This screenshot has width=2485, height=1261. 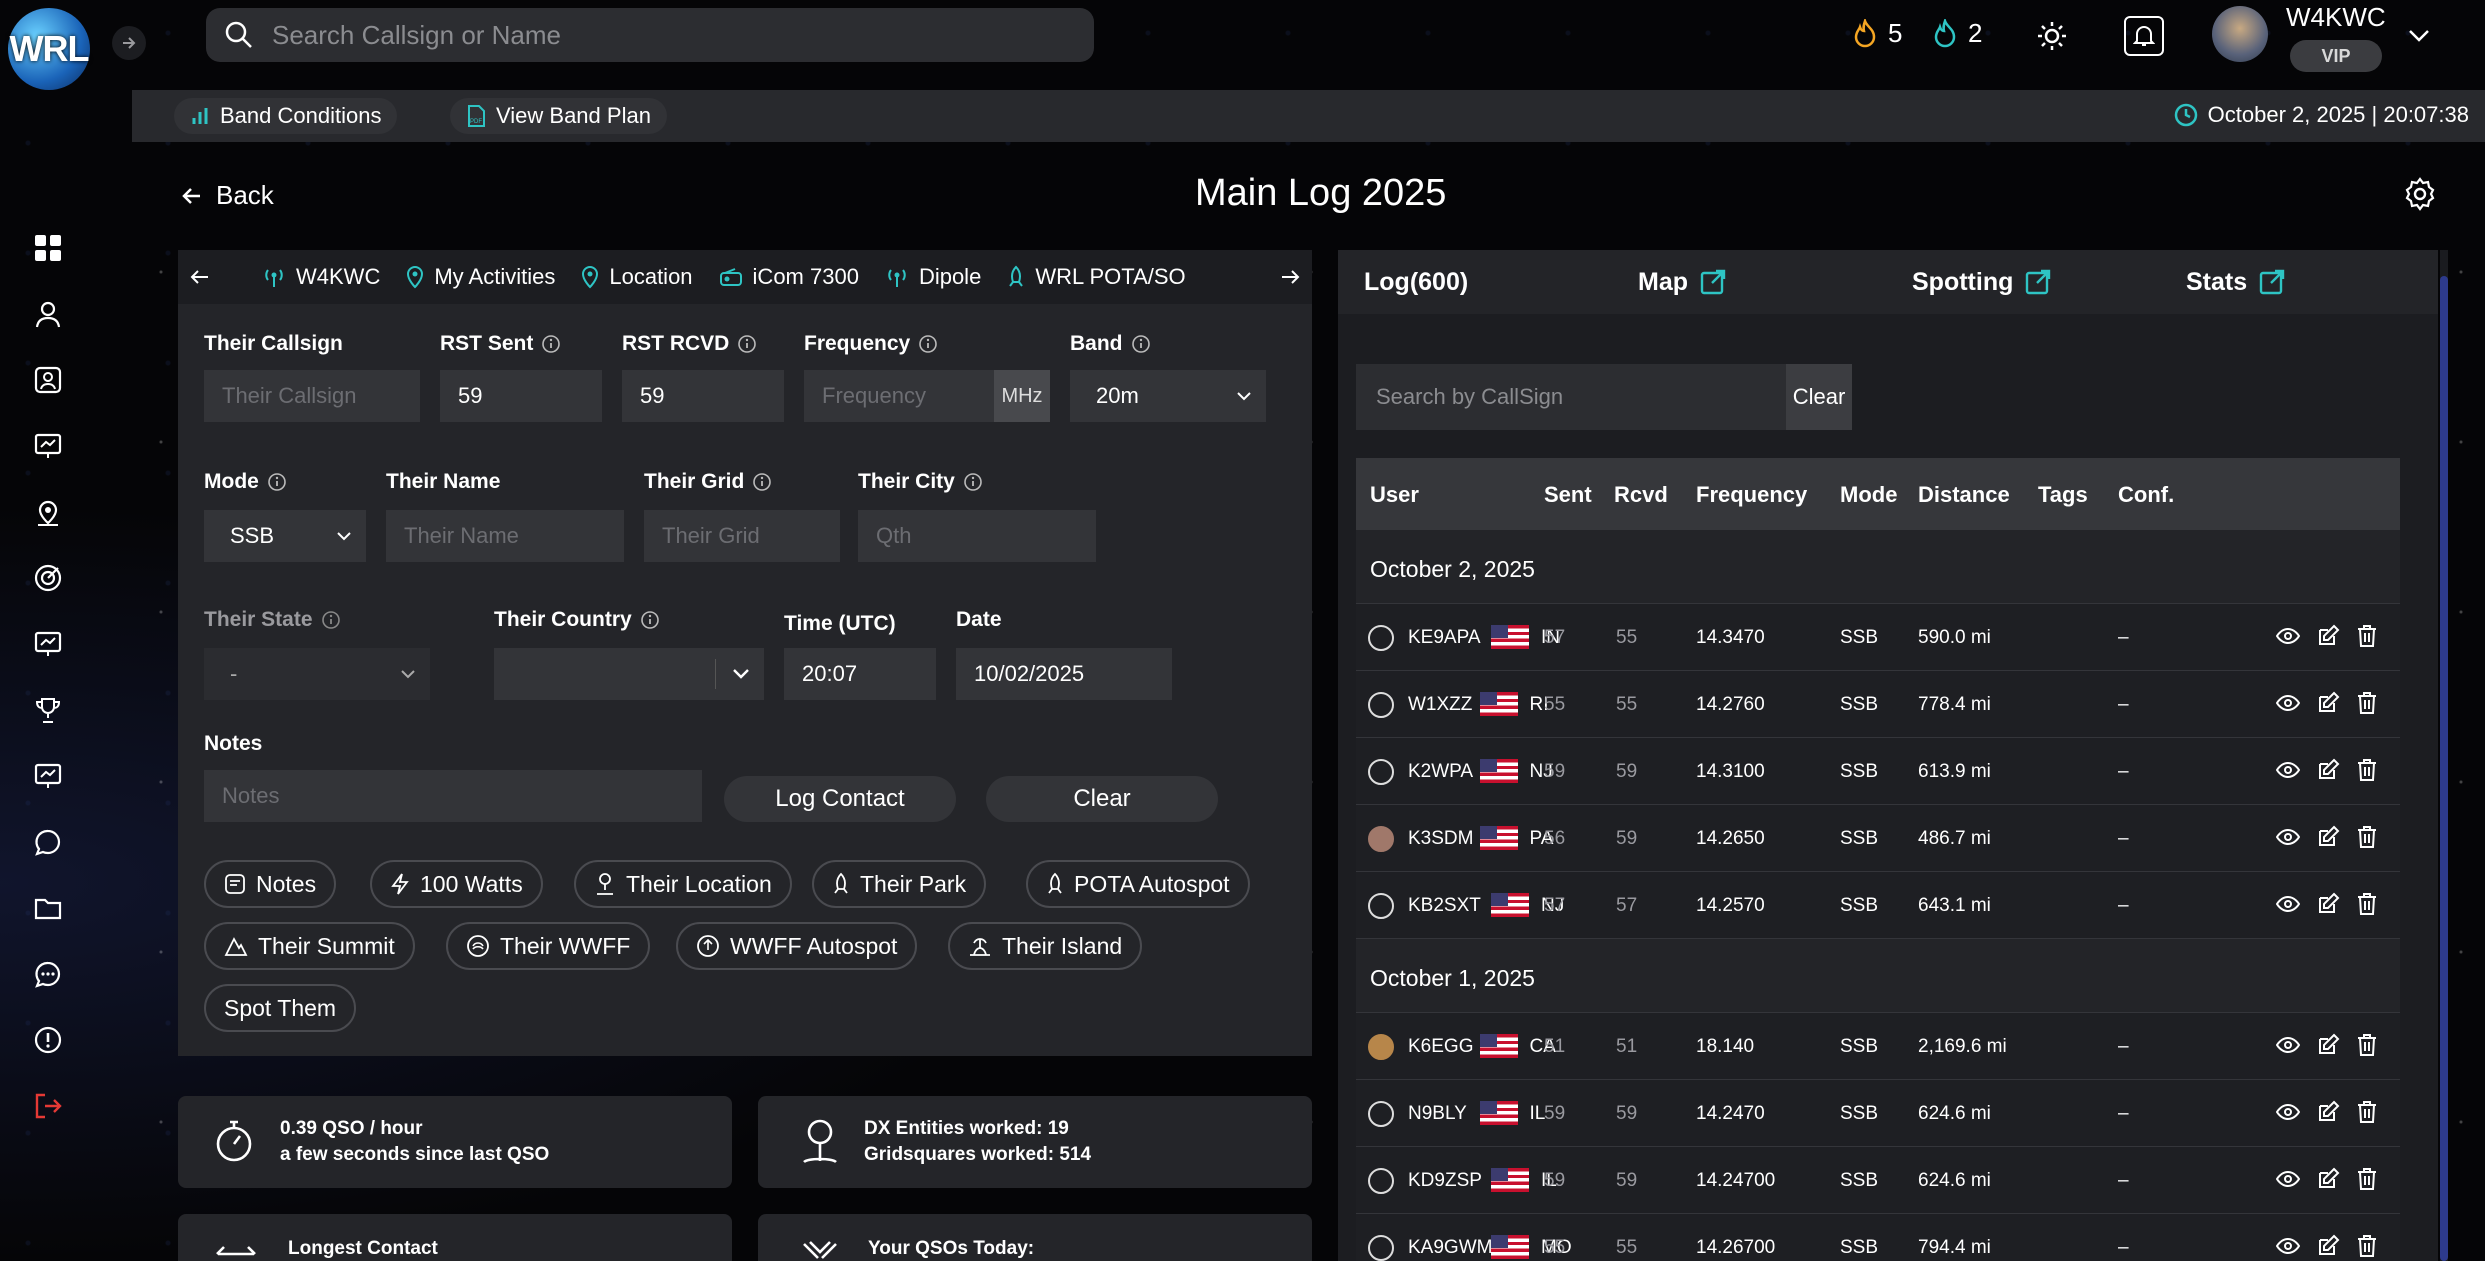 What do you see at coordinates (309, 946) in the screenshot?
I see `chip-their-summit: Their Summit` at bounding box center [309, 946].